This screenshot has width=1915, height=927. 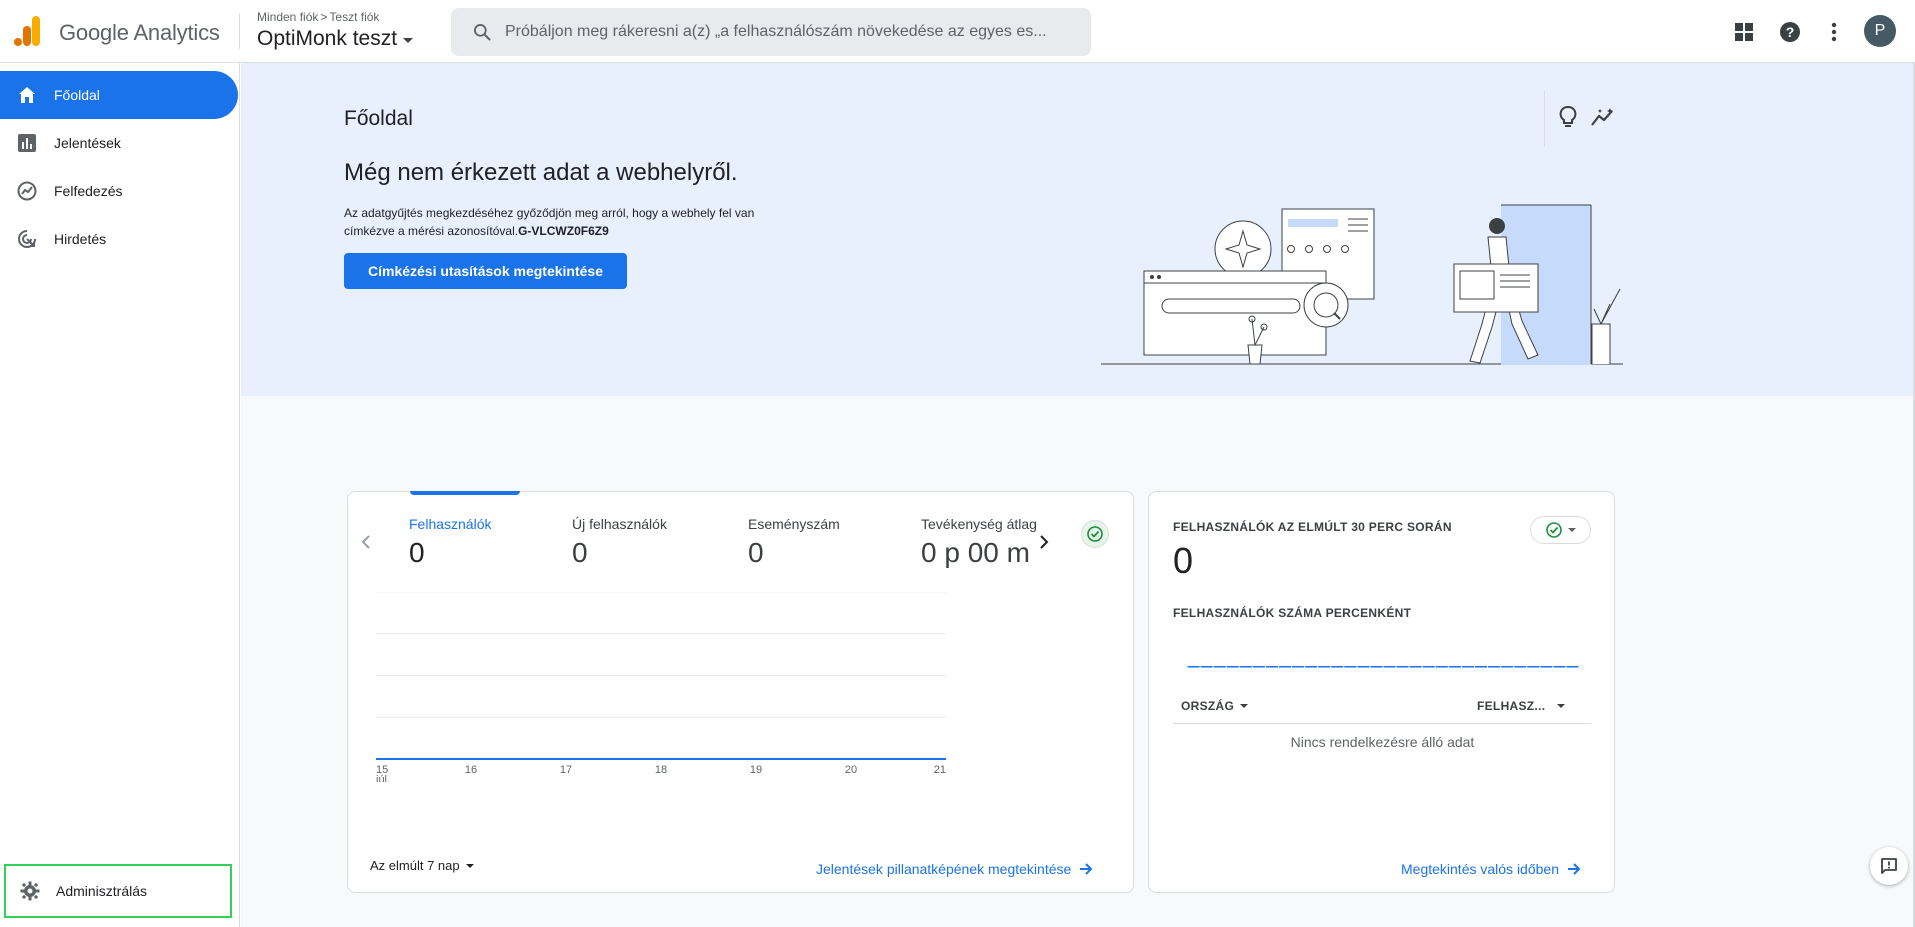 I want to click on search-input, so click(x=790, y=32).